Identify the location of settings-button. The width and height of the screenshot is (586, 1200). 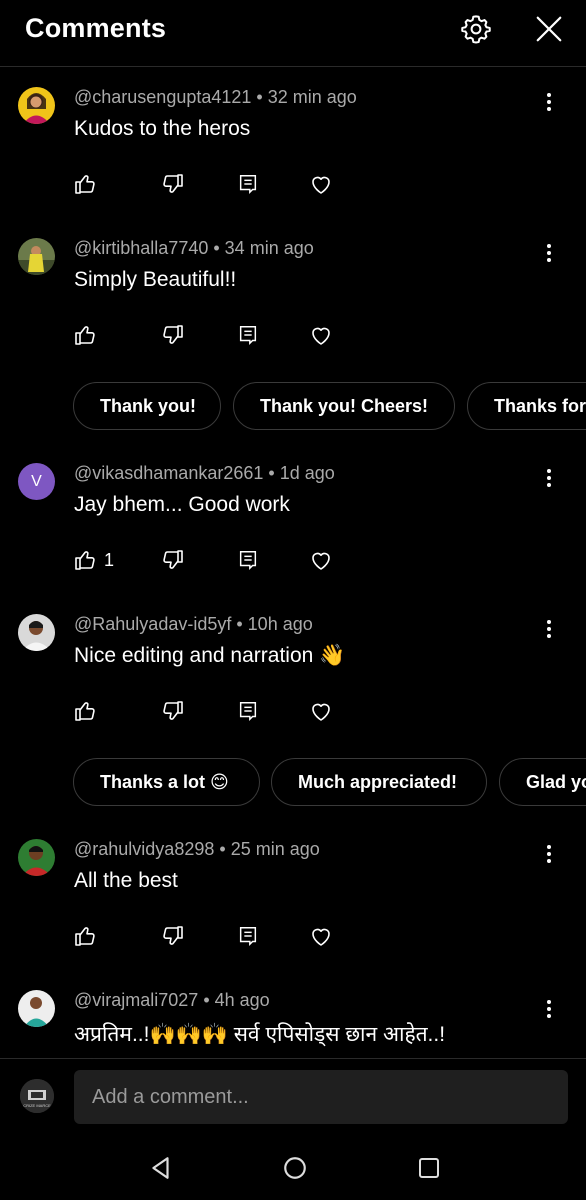
(476, 29).